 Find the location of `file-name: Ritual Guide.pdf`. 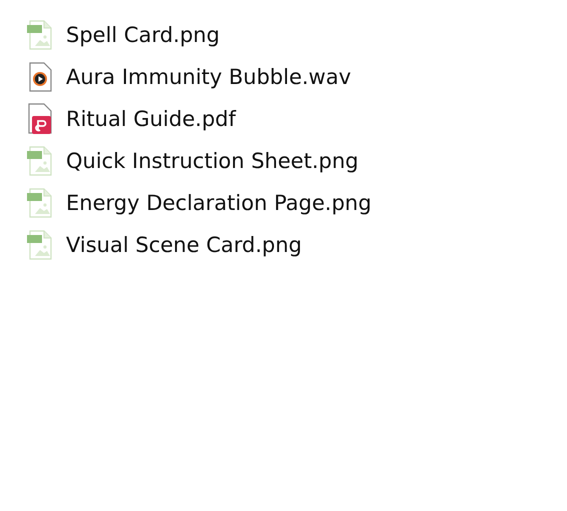

file-name: Ritual Guide.pdf is located at coordinates (151, 119).